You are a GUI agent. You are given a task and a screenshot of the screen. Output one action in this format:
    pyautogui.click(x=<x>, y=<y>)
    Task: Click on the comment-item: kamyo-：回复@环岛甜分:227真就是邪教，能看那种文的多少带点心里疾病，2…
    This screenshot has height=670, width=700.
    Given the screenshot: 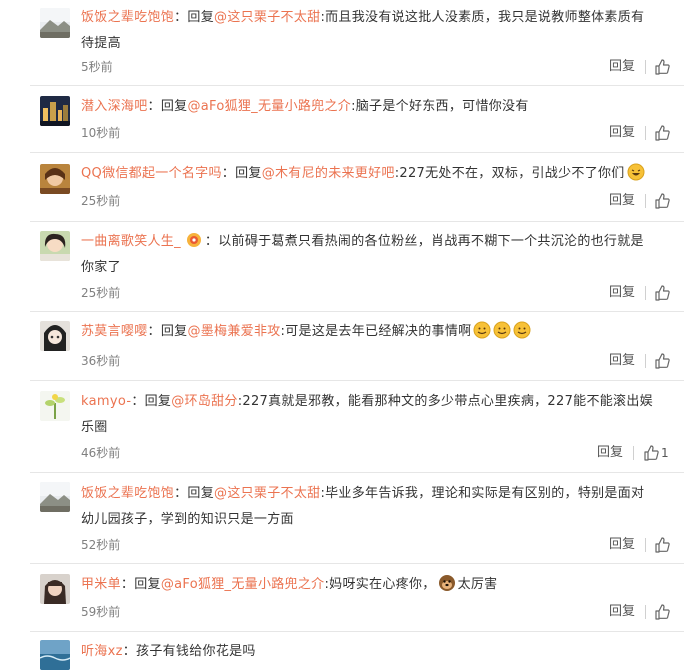 What is the action you would take?
    pyautogui.click(x=350, y=426)
    